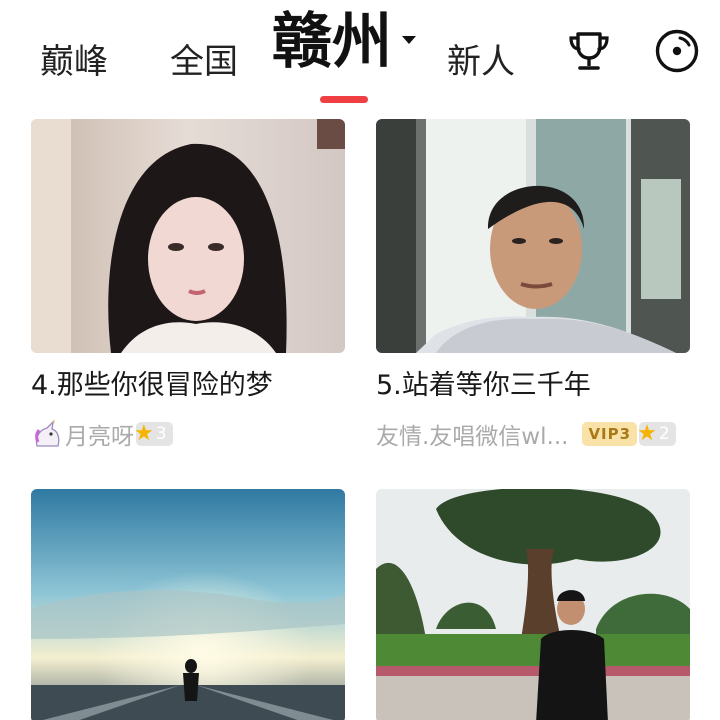  I want to click on level-badge: ★ 2, so click(656, 433).